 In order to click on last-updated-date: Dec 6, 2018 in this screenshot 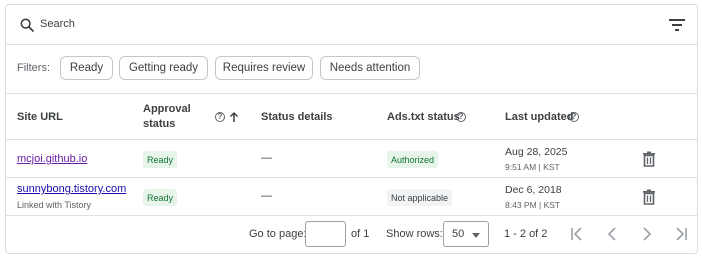, I will do `click(533, 190)`.